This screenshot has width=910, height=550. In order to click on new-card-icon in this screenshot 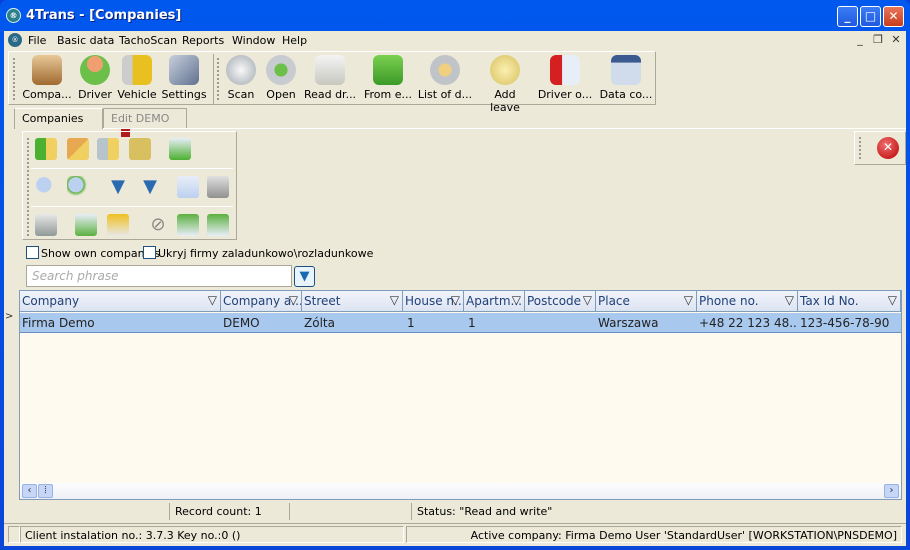, I will do `click(46, 225)`.